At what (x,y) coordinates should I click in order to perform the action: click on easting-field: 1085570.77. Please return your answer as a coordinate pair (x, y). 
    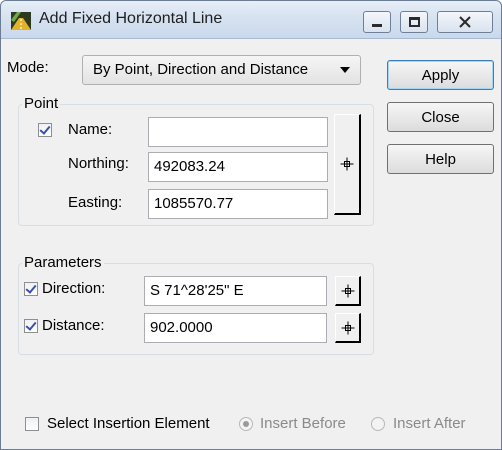
    Looking at the image, I should click on (238, 204).